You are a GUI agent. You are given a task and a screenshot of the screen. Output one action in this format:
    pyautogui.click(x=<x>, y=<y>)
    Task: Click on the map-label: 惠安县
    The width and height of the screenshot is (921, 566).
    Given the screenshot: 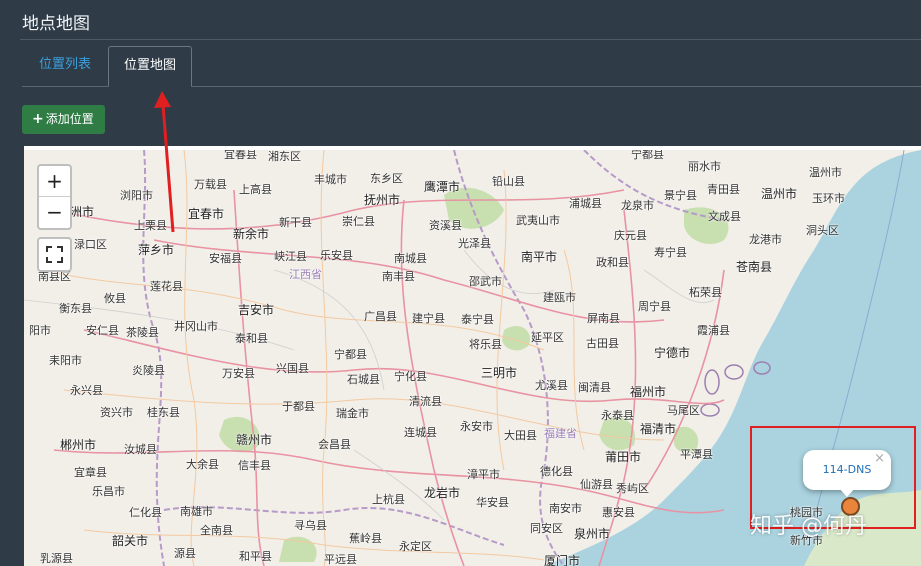 What is the action you would take?
    pyautogui.click(x=618, y=512)
    